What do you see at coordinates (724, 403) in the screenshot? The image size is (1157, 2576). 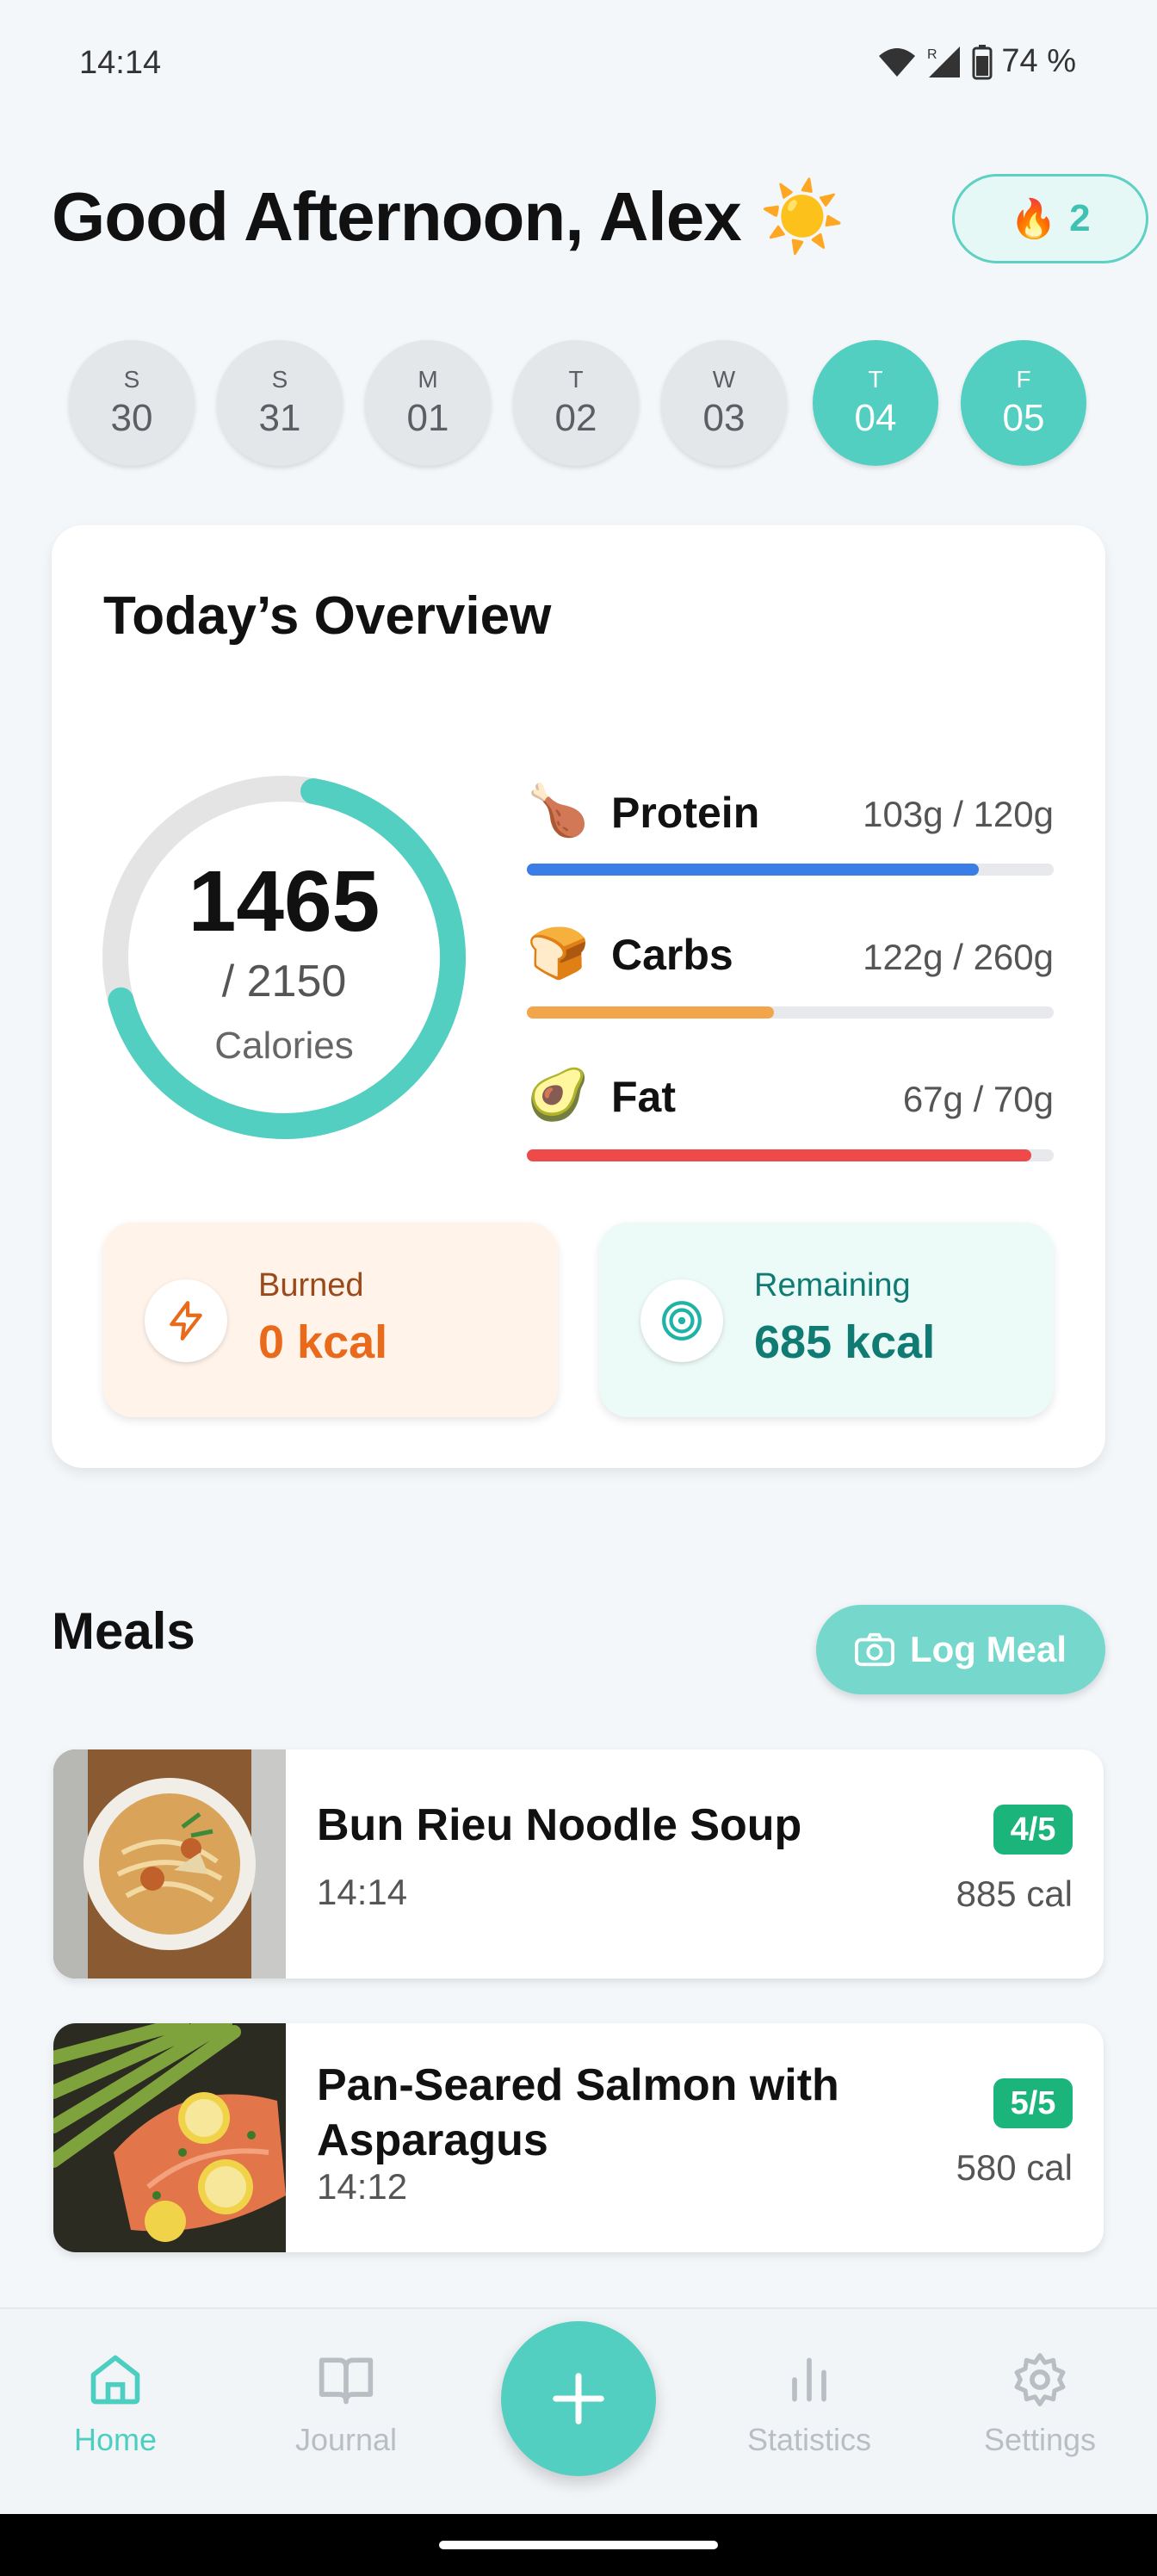 I see `day-chip: W 03` at bounding box center [724, 403].